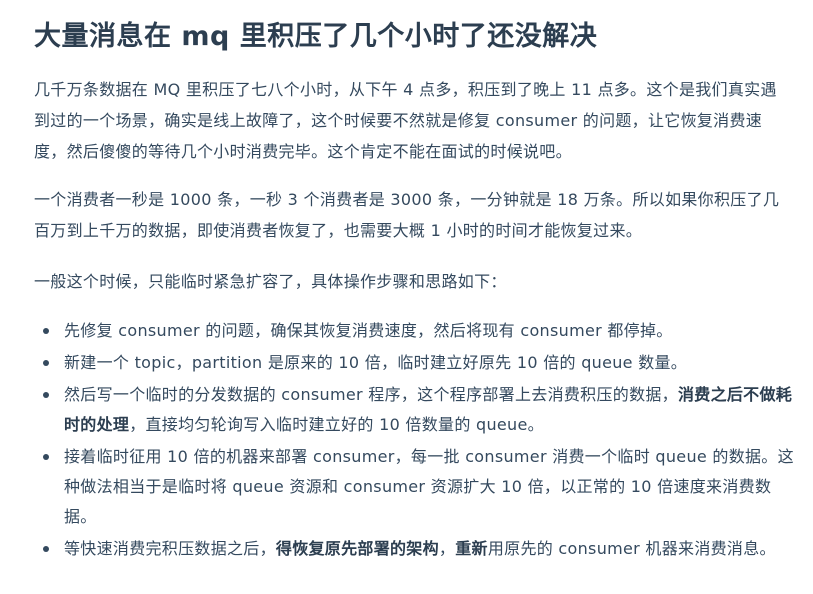 This screenshot has height=594, width=813. What do you see at coordinates (316, 36) in the screenshot?
I see `section-heading: 大量消息在 mq 里积压了几个小时了还没解决` at bounding box center [316, 36].